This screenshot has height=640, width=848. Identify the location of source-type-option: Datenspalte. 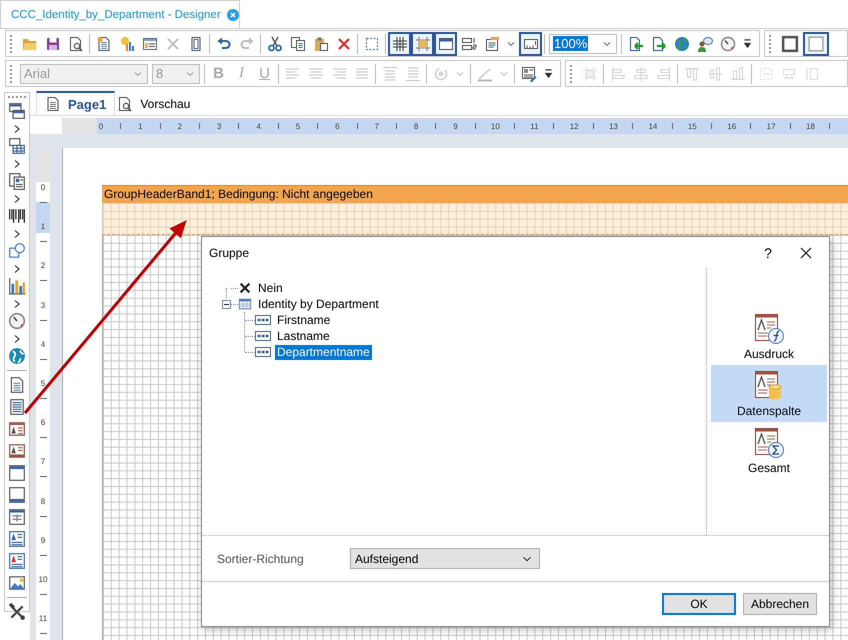
(769, 393).